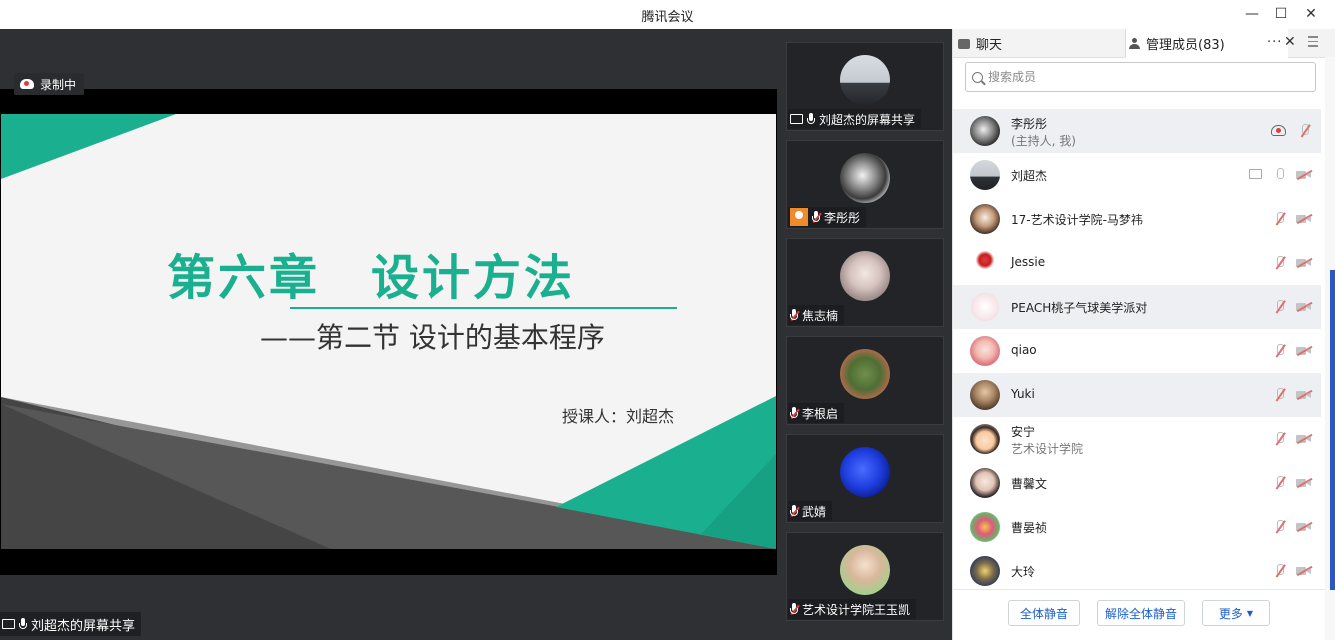  I want to click on tab-members: 管理成员(83), so click(1207, 43).